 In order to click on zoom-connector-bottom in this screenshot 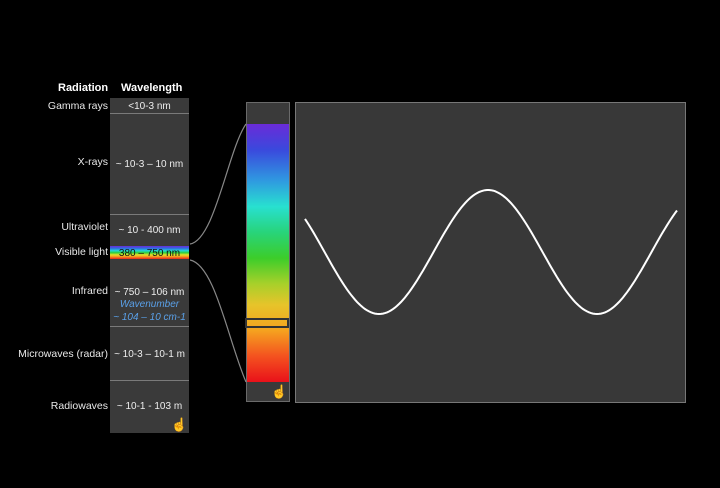, I will do `click(218, 321)`.